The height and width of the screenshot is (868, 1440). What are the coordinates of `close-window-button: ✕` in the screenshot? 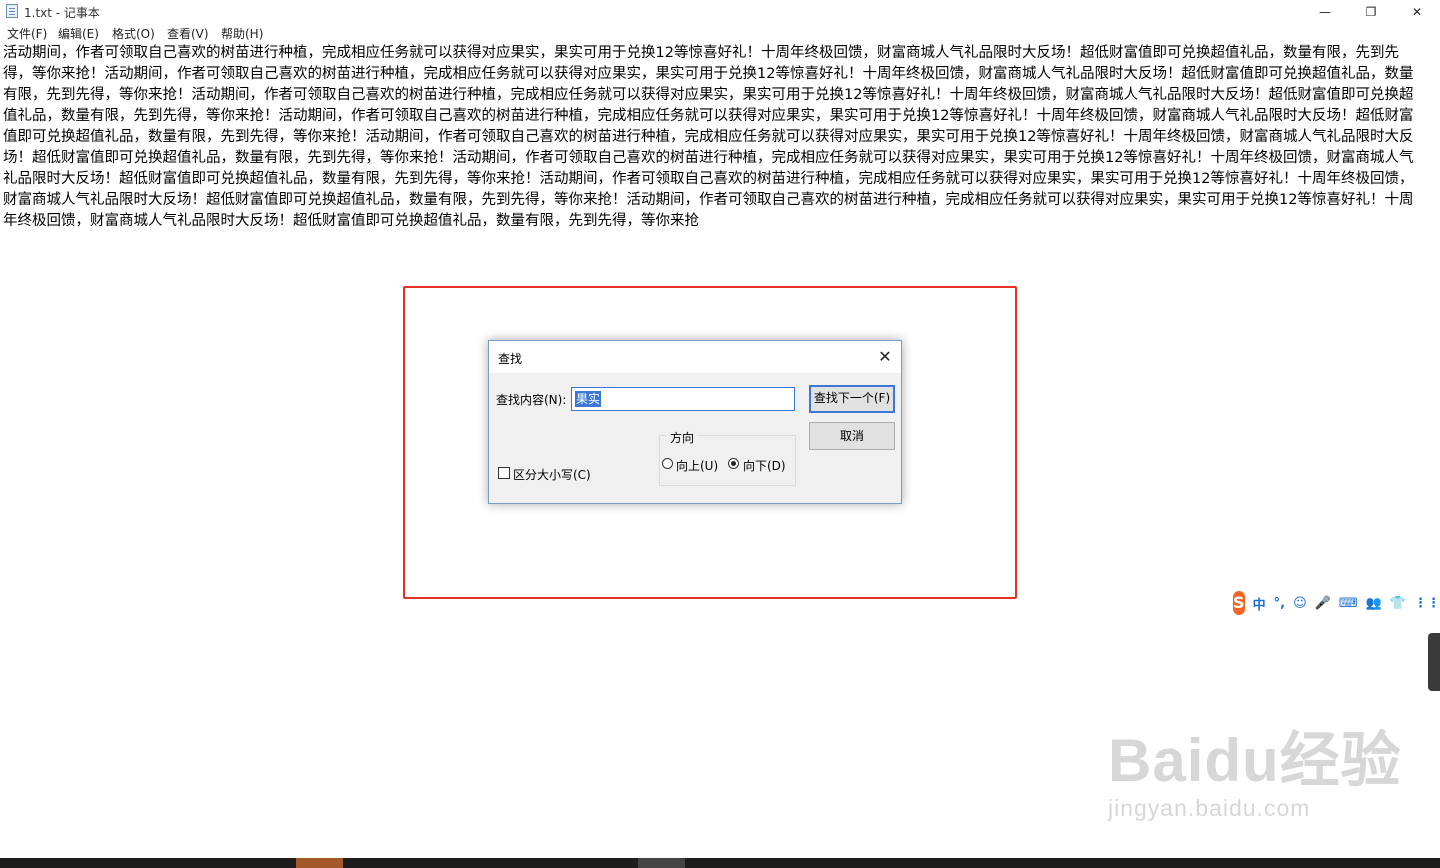 It's located at (1417, 11).